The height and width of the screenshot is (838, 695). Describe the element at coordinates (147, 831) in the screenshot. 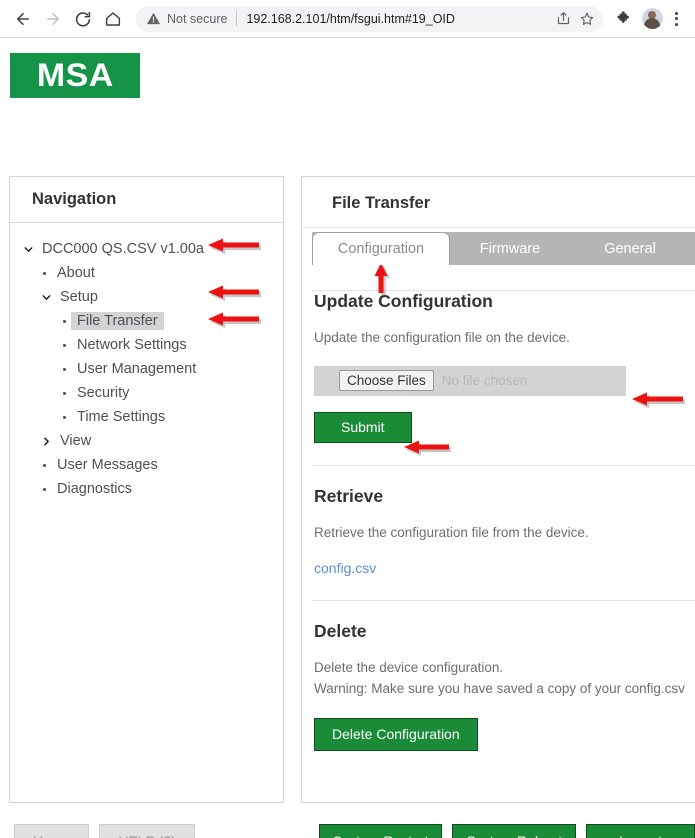

I see `help-button: HELP (?)` at that location.